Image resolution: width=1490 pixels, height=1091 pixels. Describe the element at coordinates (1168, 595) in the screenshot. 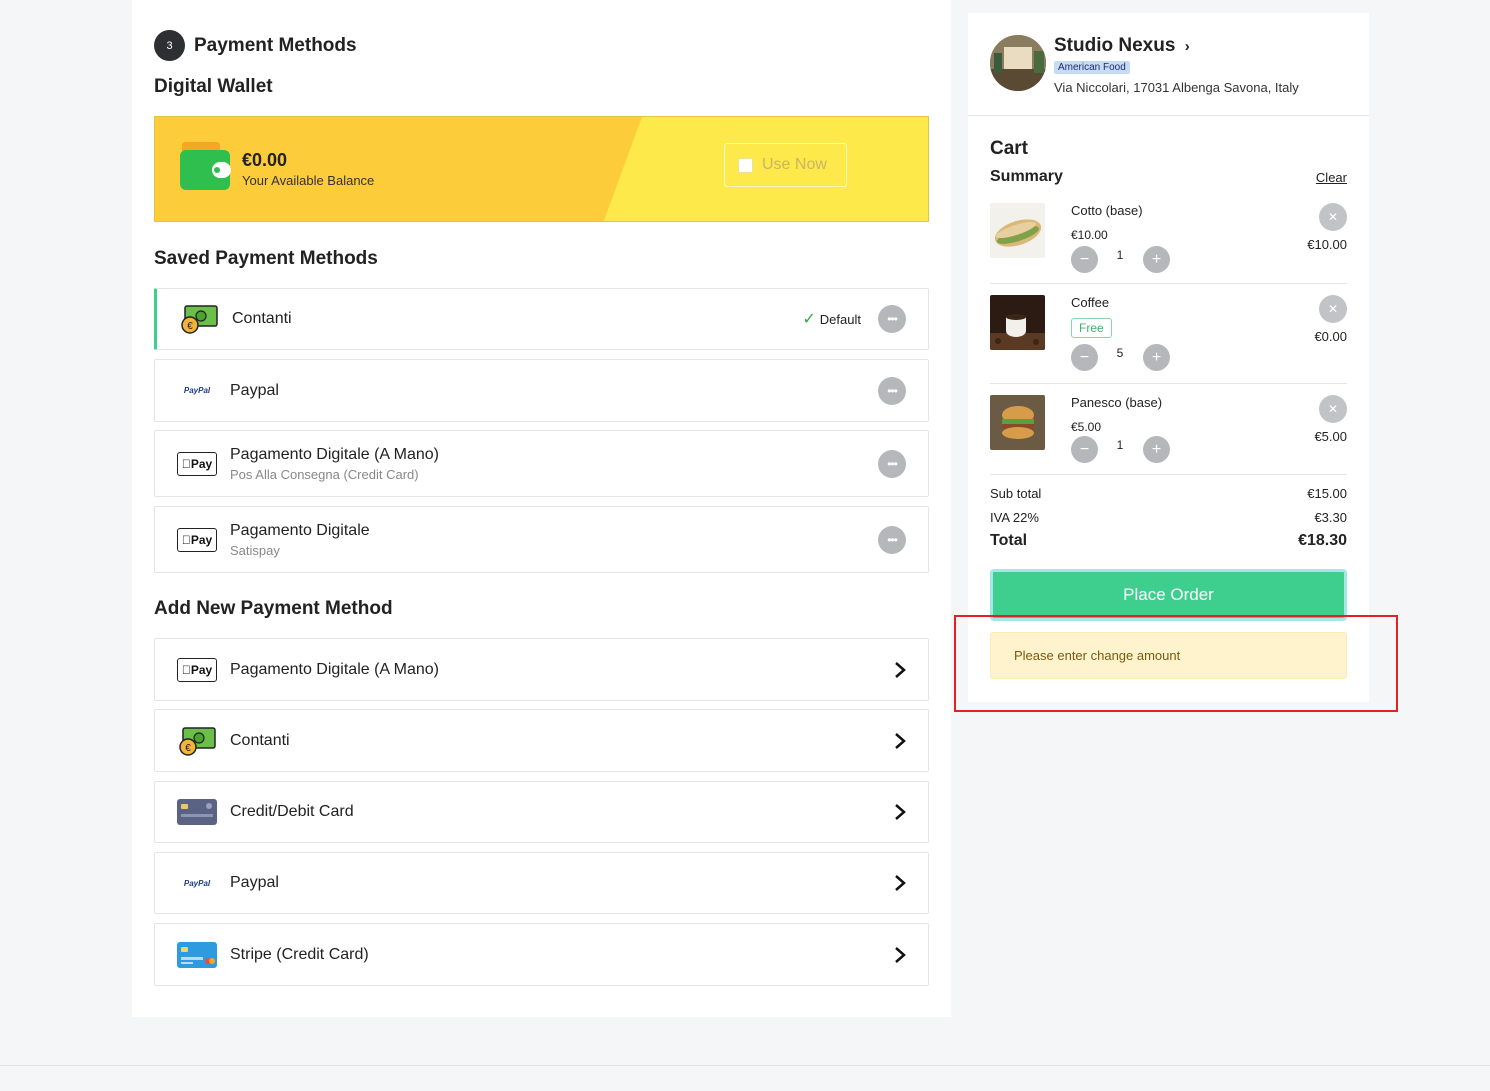

I see `place-order-button: Place Order` at that location.